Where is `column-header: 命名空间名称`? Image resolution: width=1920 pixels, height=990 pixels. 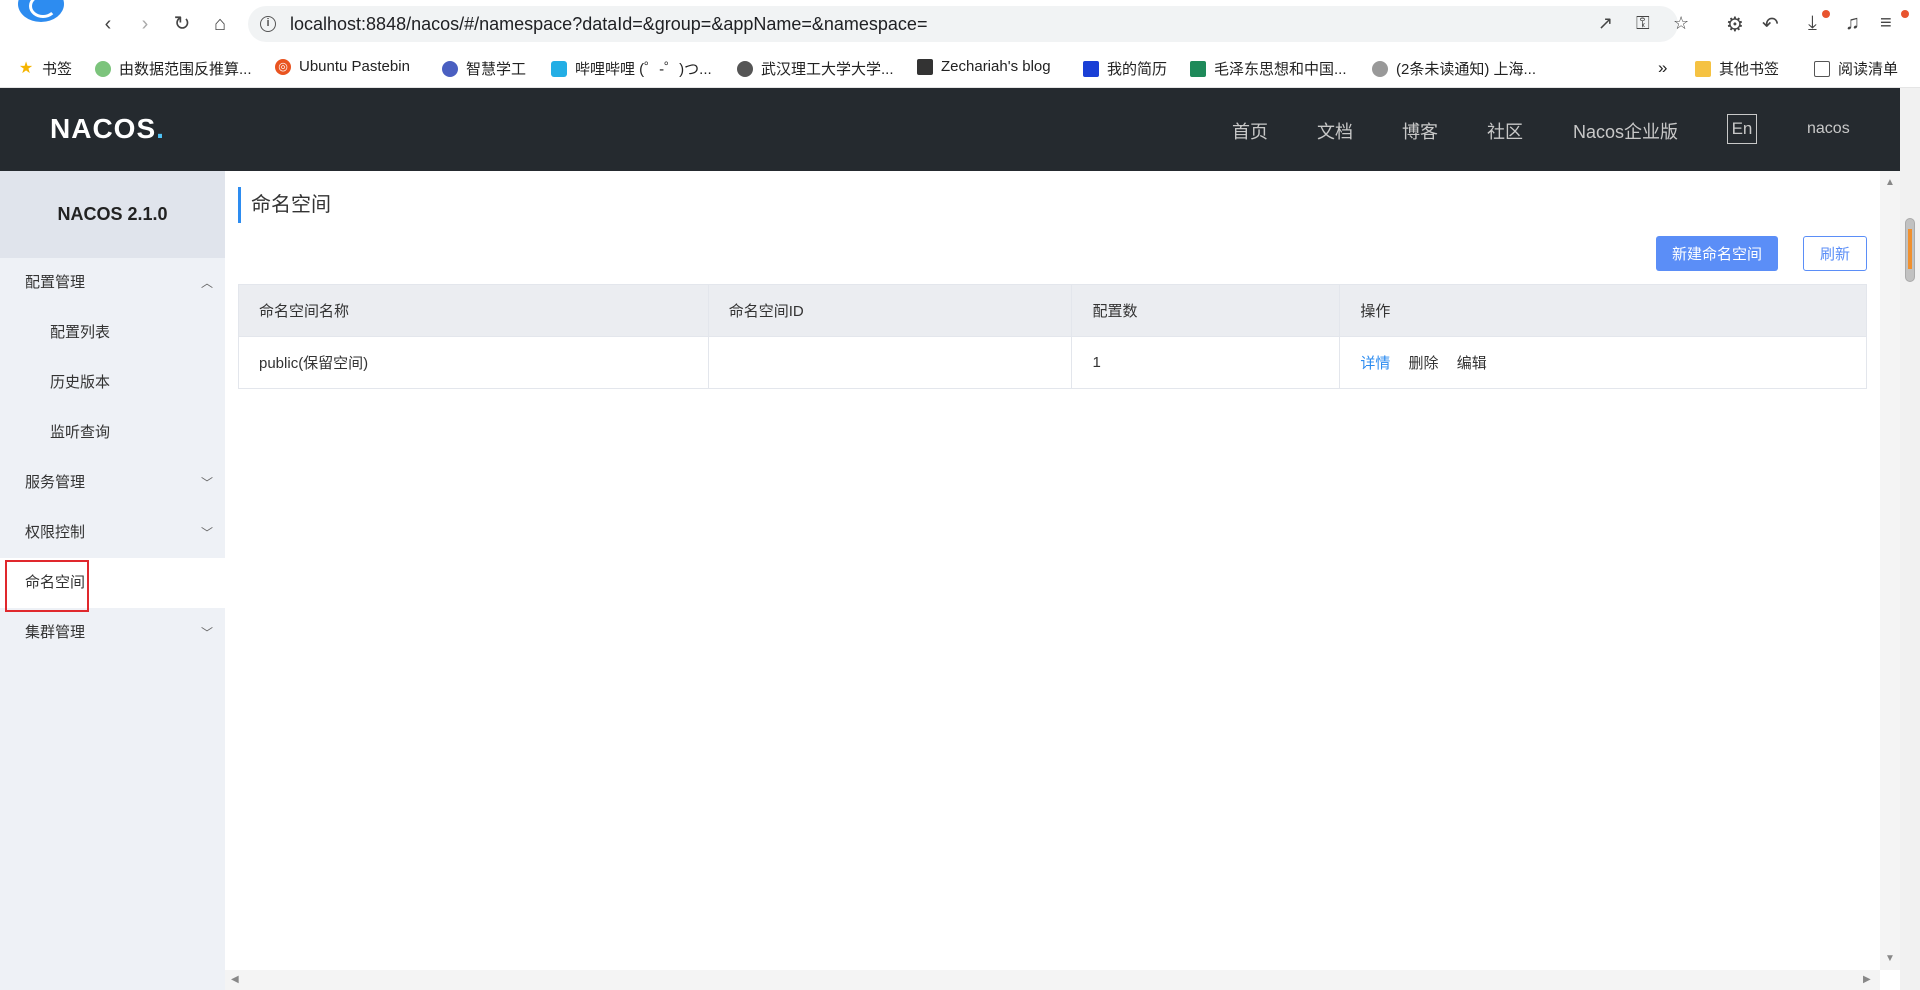
column-header: 命名空间名称 is located at coordinates (473, 310).